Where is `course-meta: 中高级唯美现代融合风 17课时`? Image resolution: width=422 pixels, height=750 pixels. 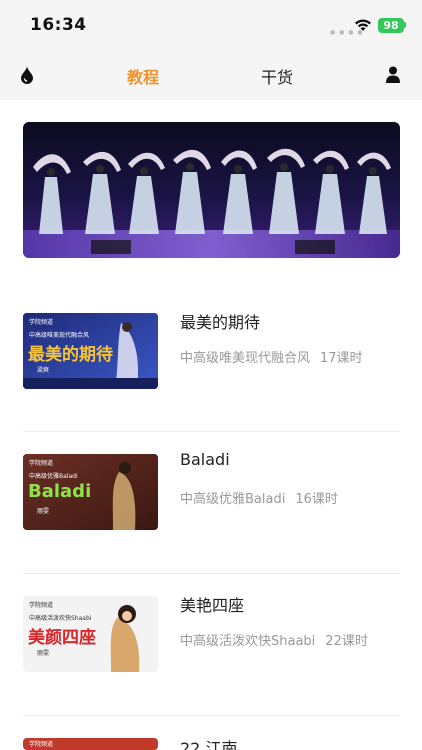
course-meta: 中高级唯美现代融合风 17课时 is located at coordinates (271, 356).